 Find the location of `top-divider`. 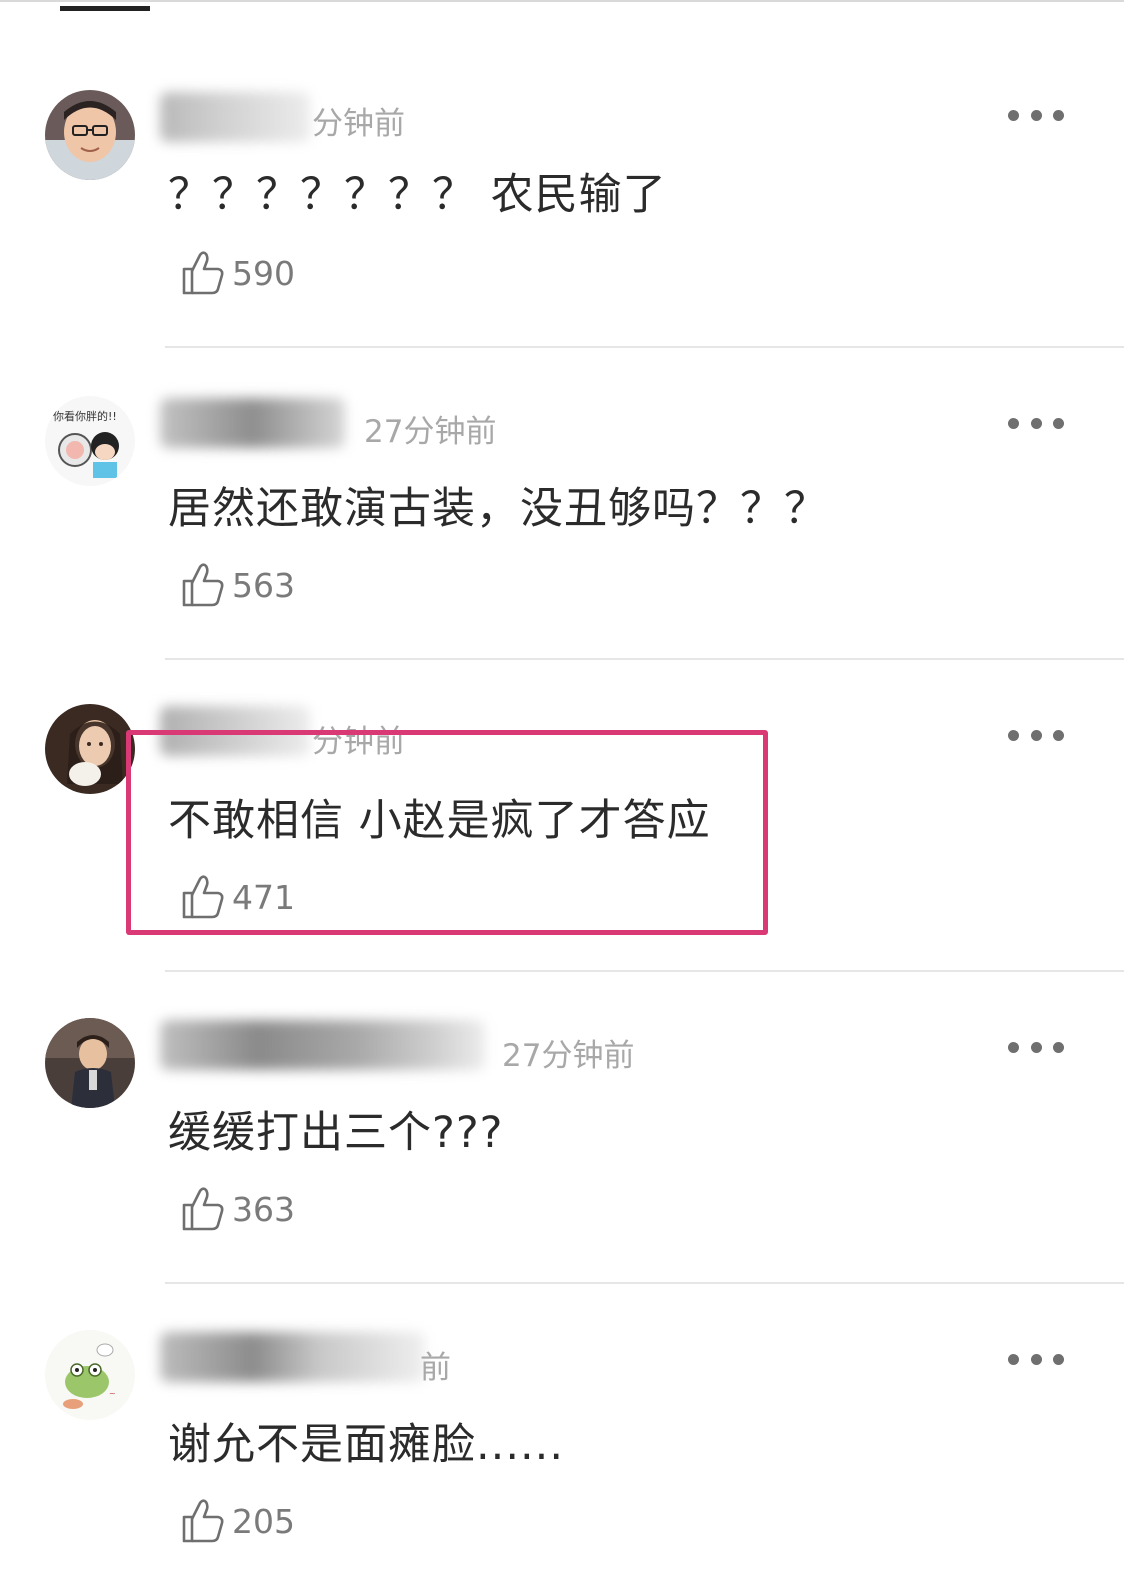

top-divider is located at coordinates (562, 1).